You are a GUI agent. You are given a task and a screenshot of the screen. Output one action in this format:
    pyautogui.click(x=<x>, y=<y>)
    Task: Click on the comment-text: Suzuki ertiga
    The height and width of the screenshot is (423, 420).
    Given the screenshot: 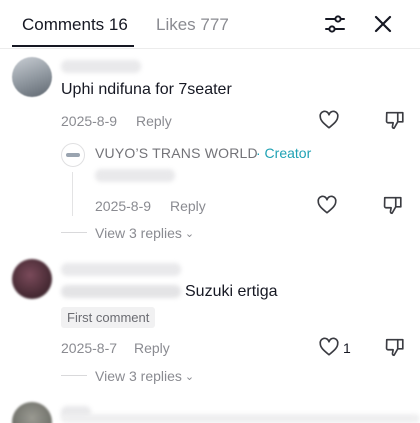 What is the action you would take?
    pyautogui.click(x=231, y=291)
    